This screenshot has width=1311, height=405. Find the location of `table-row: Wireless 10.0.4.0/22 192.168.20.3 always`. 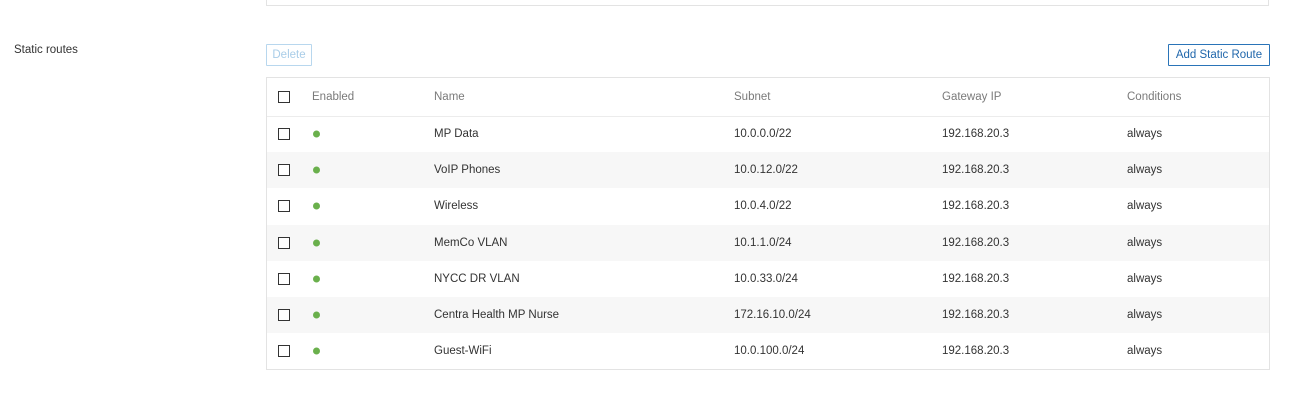

table-row: Wireless 10.0.4.0/22 192.168.20.3 always is located at coordinates (768, 206).